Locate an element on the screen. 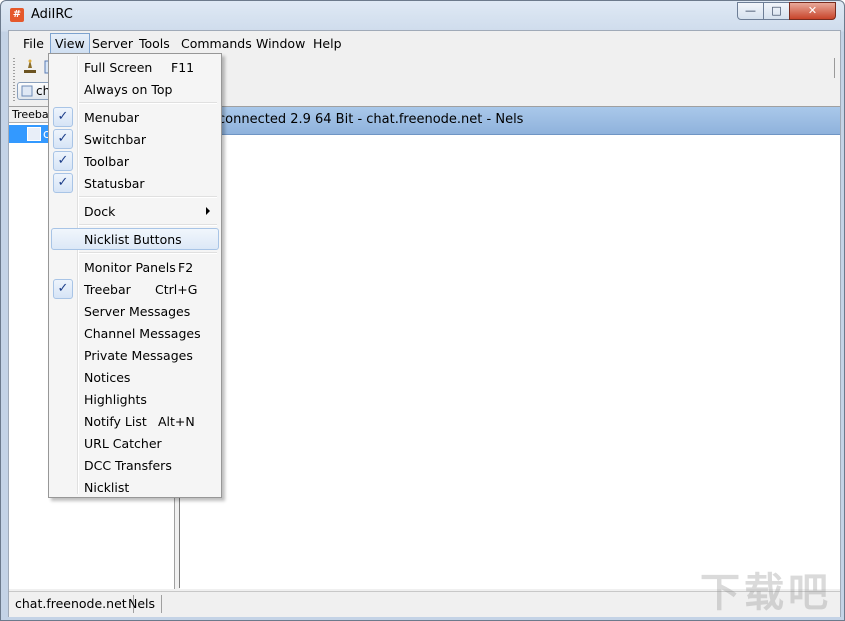 This screenshot has height=621, width=845. menu-item-dcc-transfers: DCC Transfers is located at coordinates (135, 465).